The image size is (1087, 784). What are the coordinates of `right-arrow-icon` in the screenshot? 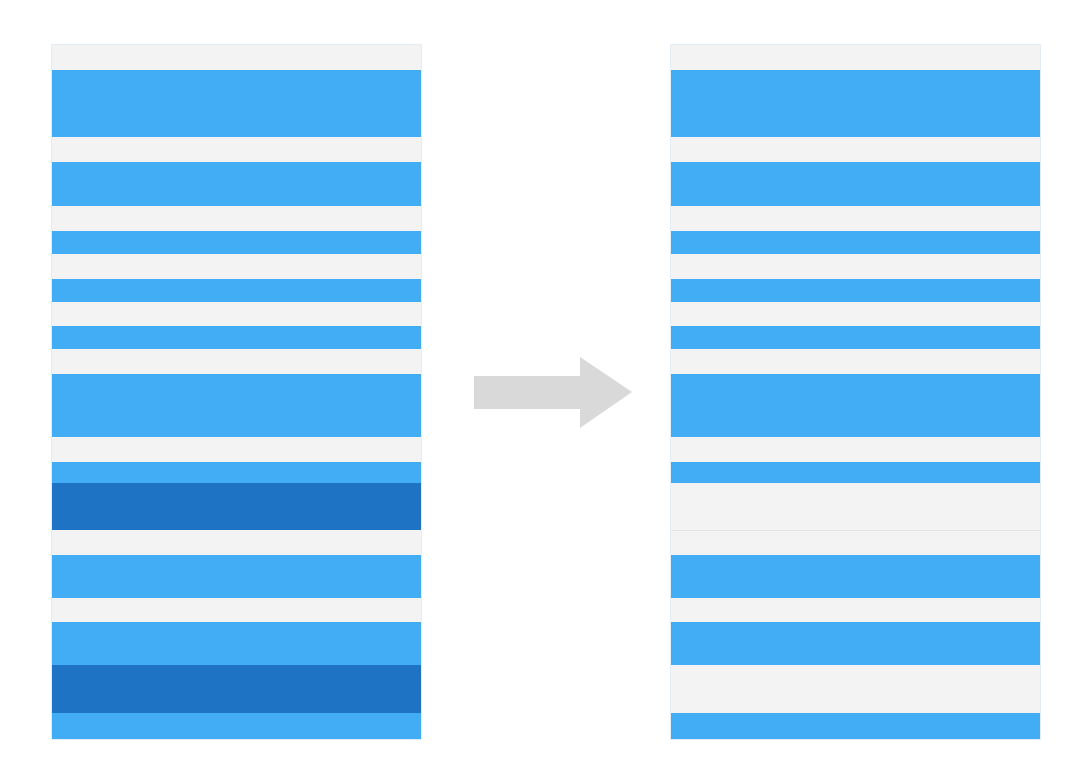 It's located at (553, 392).